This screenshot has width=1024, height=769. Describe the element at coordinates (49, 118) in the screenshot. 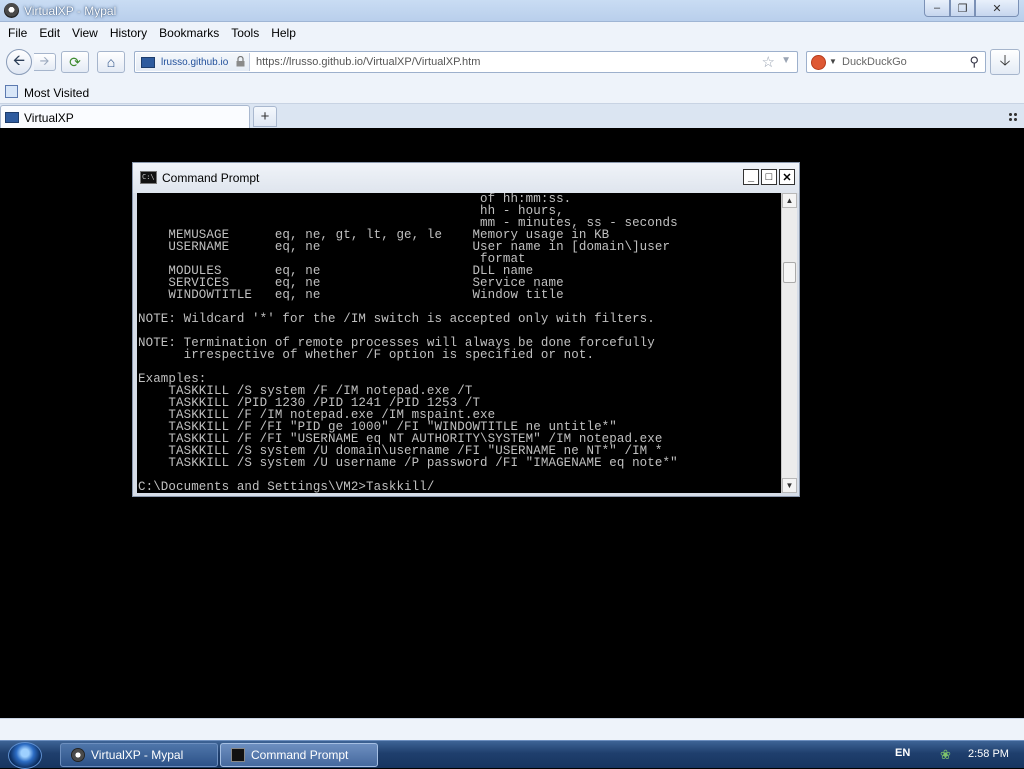

I see `tab-label: VirtualXP` at that location.